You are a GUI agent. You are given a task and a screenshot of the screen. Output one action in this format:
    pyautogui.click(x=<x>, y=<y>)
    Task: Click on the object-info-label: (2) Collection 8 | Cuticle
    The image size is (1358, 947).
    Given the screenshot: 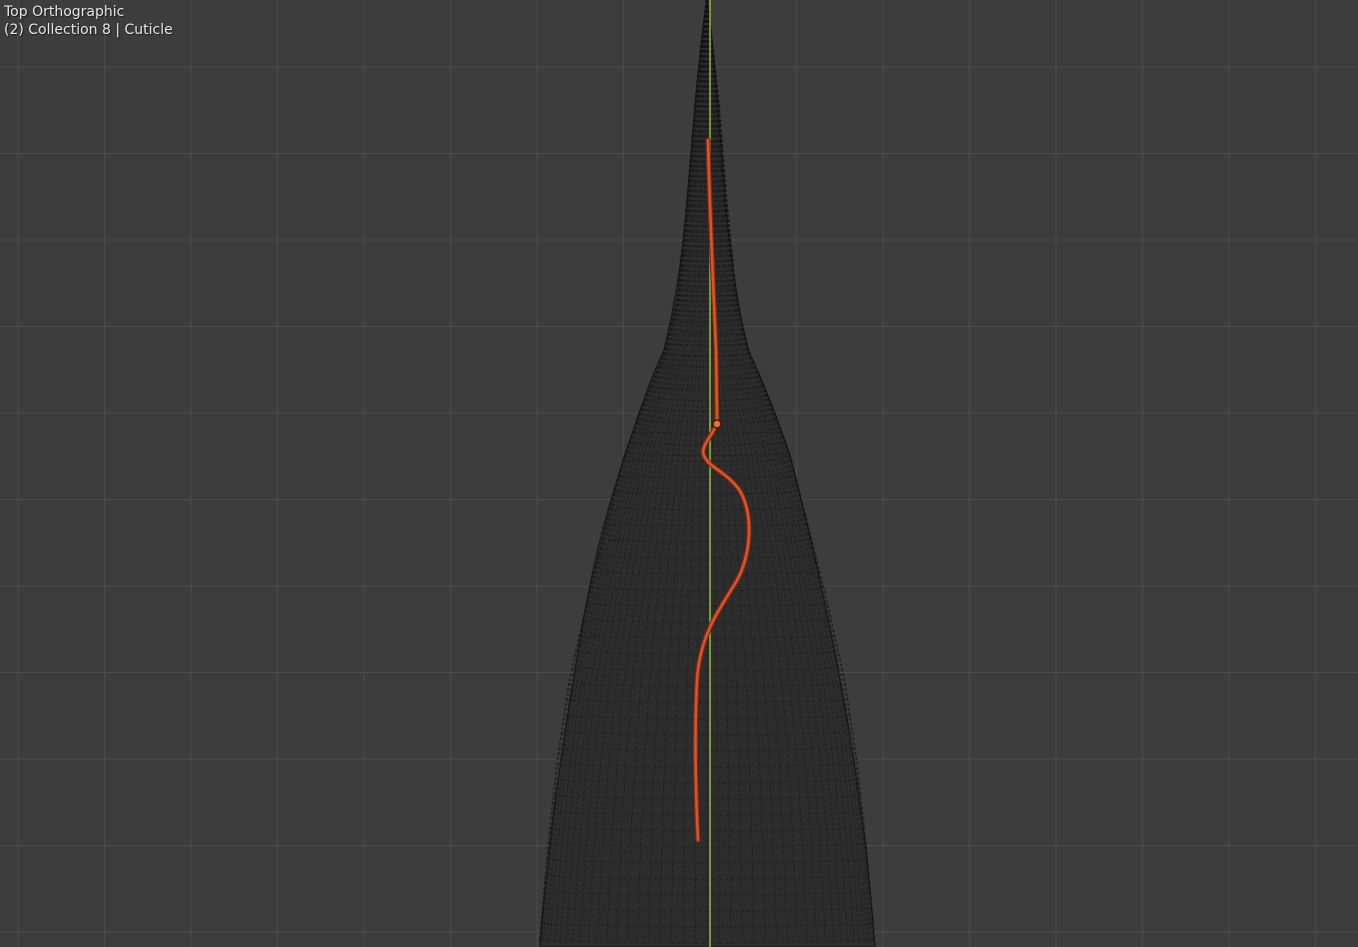 What is the action you would take?
    pyautogui.click(x=88, y=30)
    